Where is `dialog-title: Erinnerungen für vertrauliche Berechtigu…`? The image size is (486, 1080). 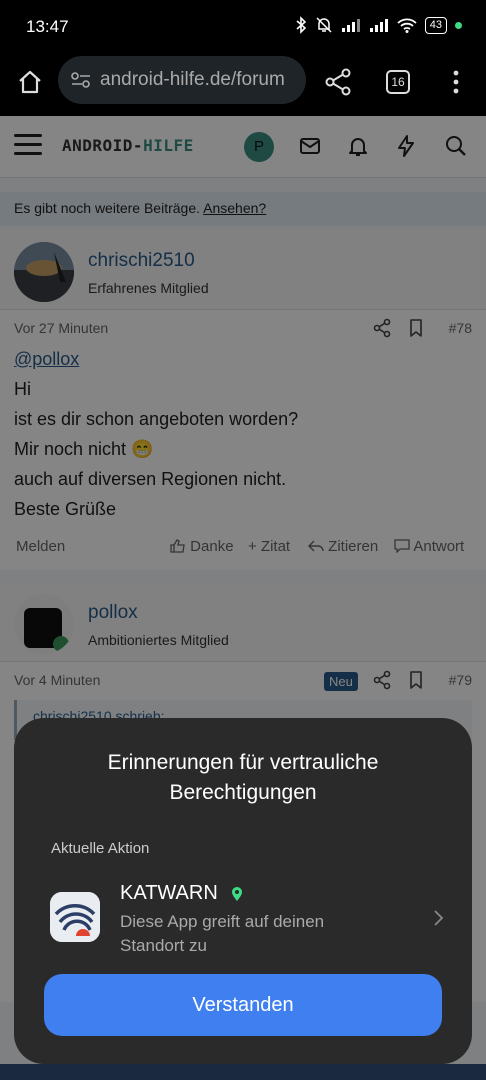 dialog-title: Erinnerungen für vertrauliche Berechtigu… is located at coordinates (243, 777).